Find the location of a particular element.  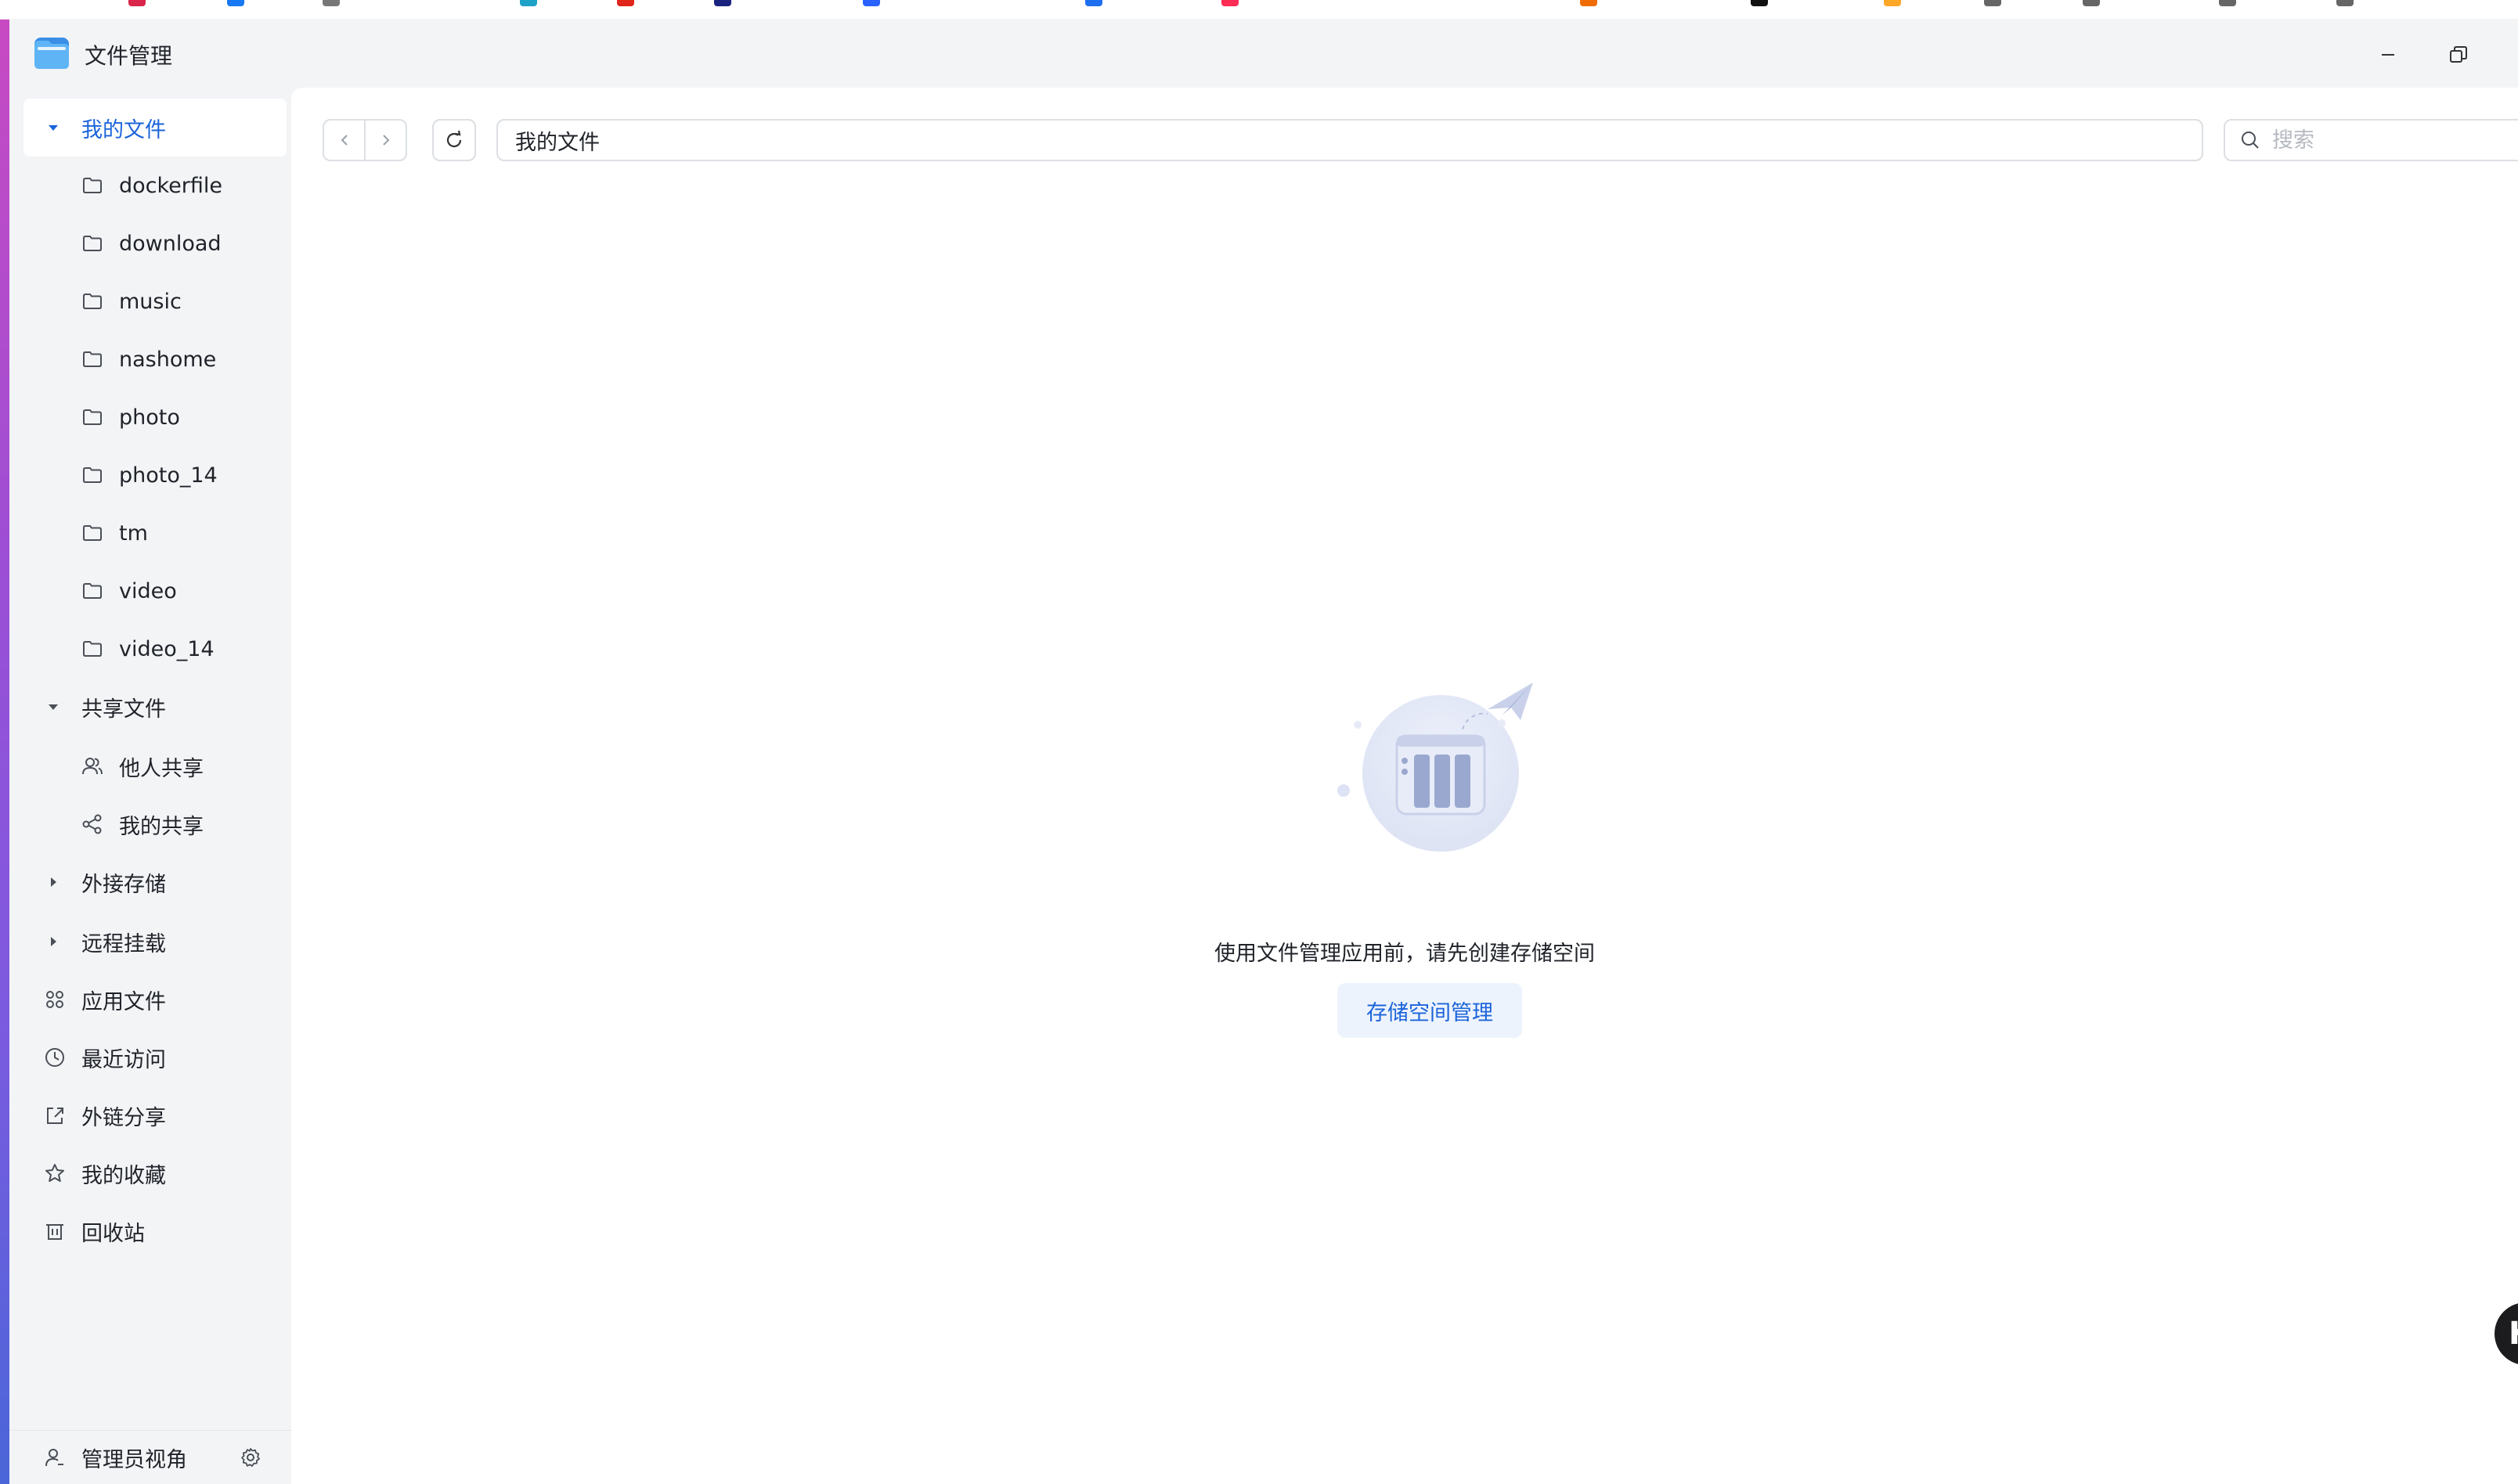

users-icon is located at coordinates (92, 767).